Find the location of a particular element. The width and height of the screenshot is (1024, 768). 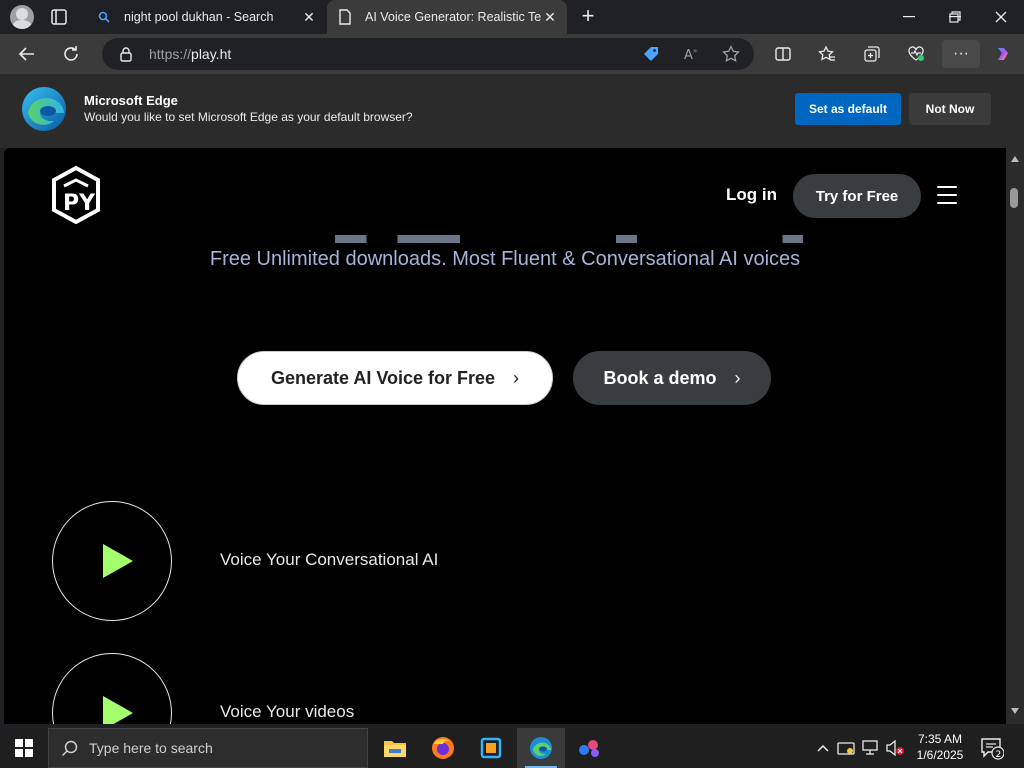

browser-essentials-icon is located at coordinates (916, 54).